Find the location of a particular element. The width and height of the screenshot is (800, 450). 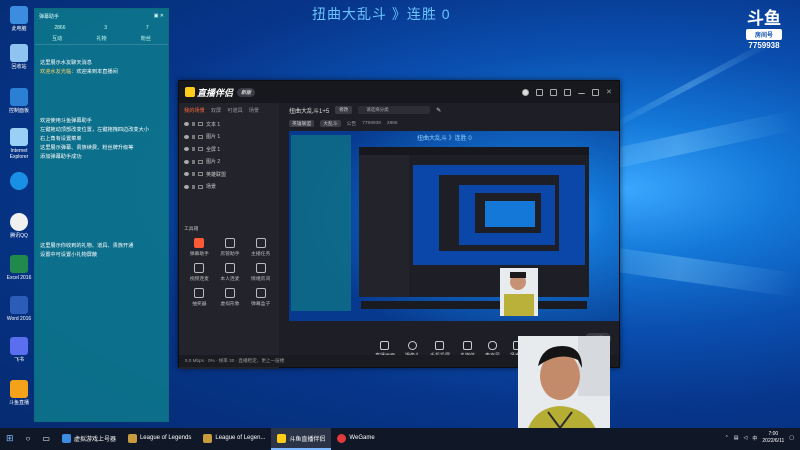

tool-danmu-box: 弹幕盒子 is located at coordinates (260, 297).